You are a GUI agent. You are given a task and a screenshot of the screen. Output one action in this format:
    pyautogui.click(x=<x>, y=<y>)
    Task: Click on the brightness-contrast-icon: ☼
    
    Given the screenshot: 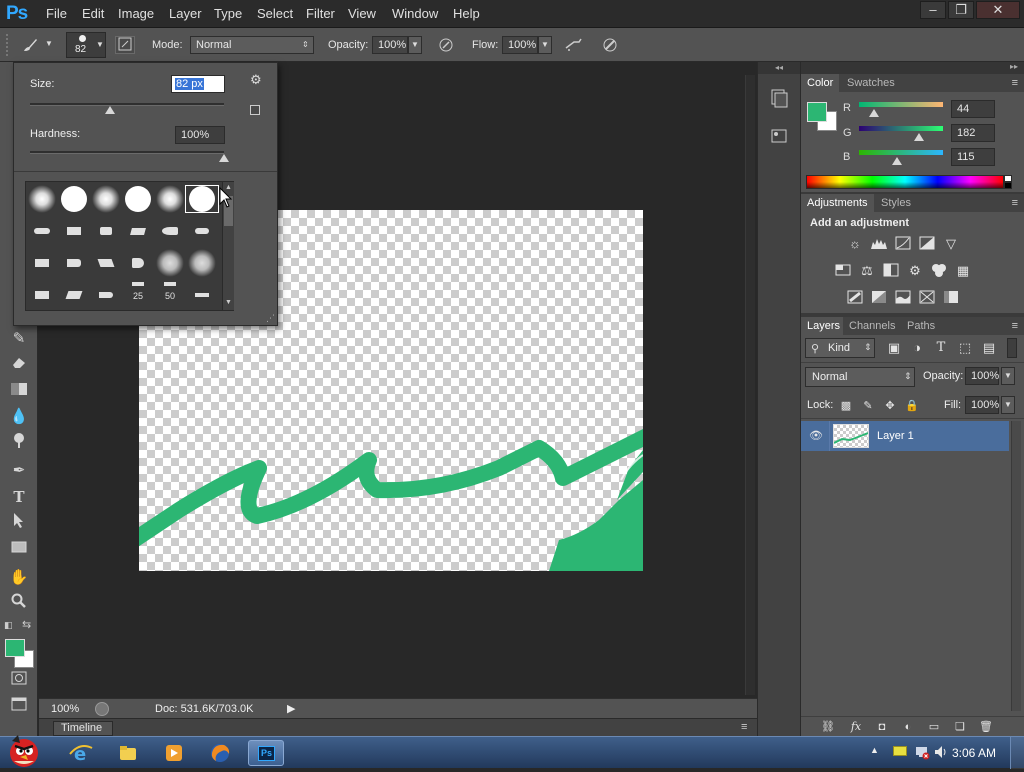 What is the action you would take?
    pyautogui.click(x=855, y=244)
    